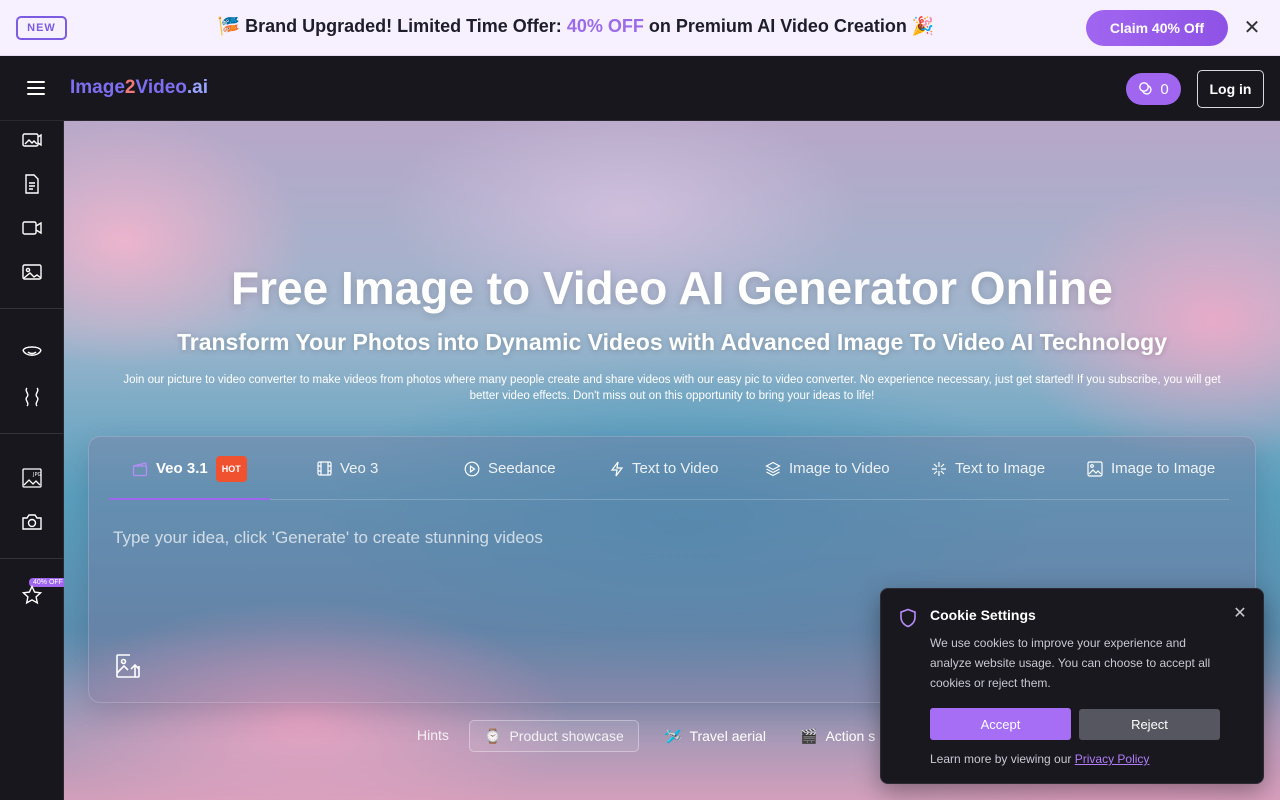  I want to click on left-sidebar: JPG 40% OFF, so click(33, 460).